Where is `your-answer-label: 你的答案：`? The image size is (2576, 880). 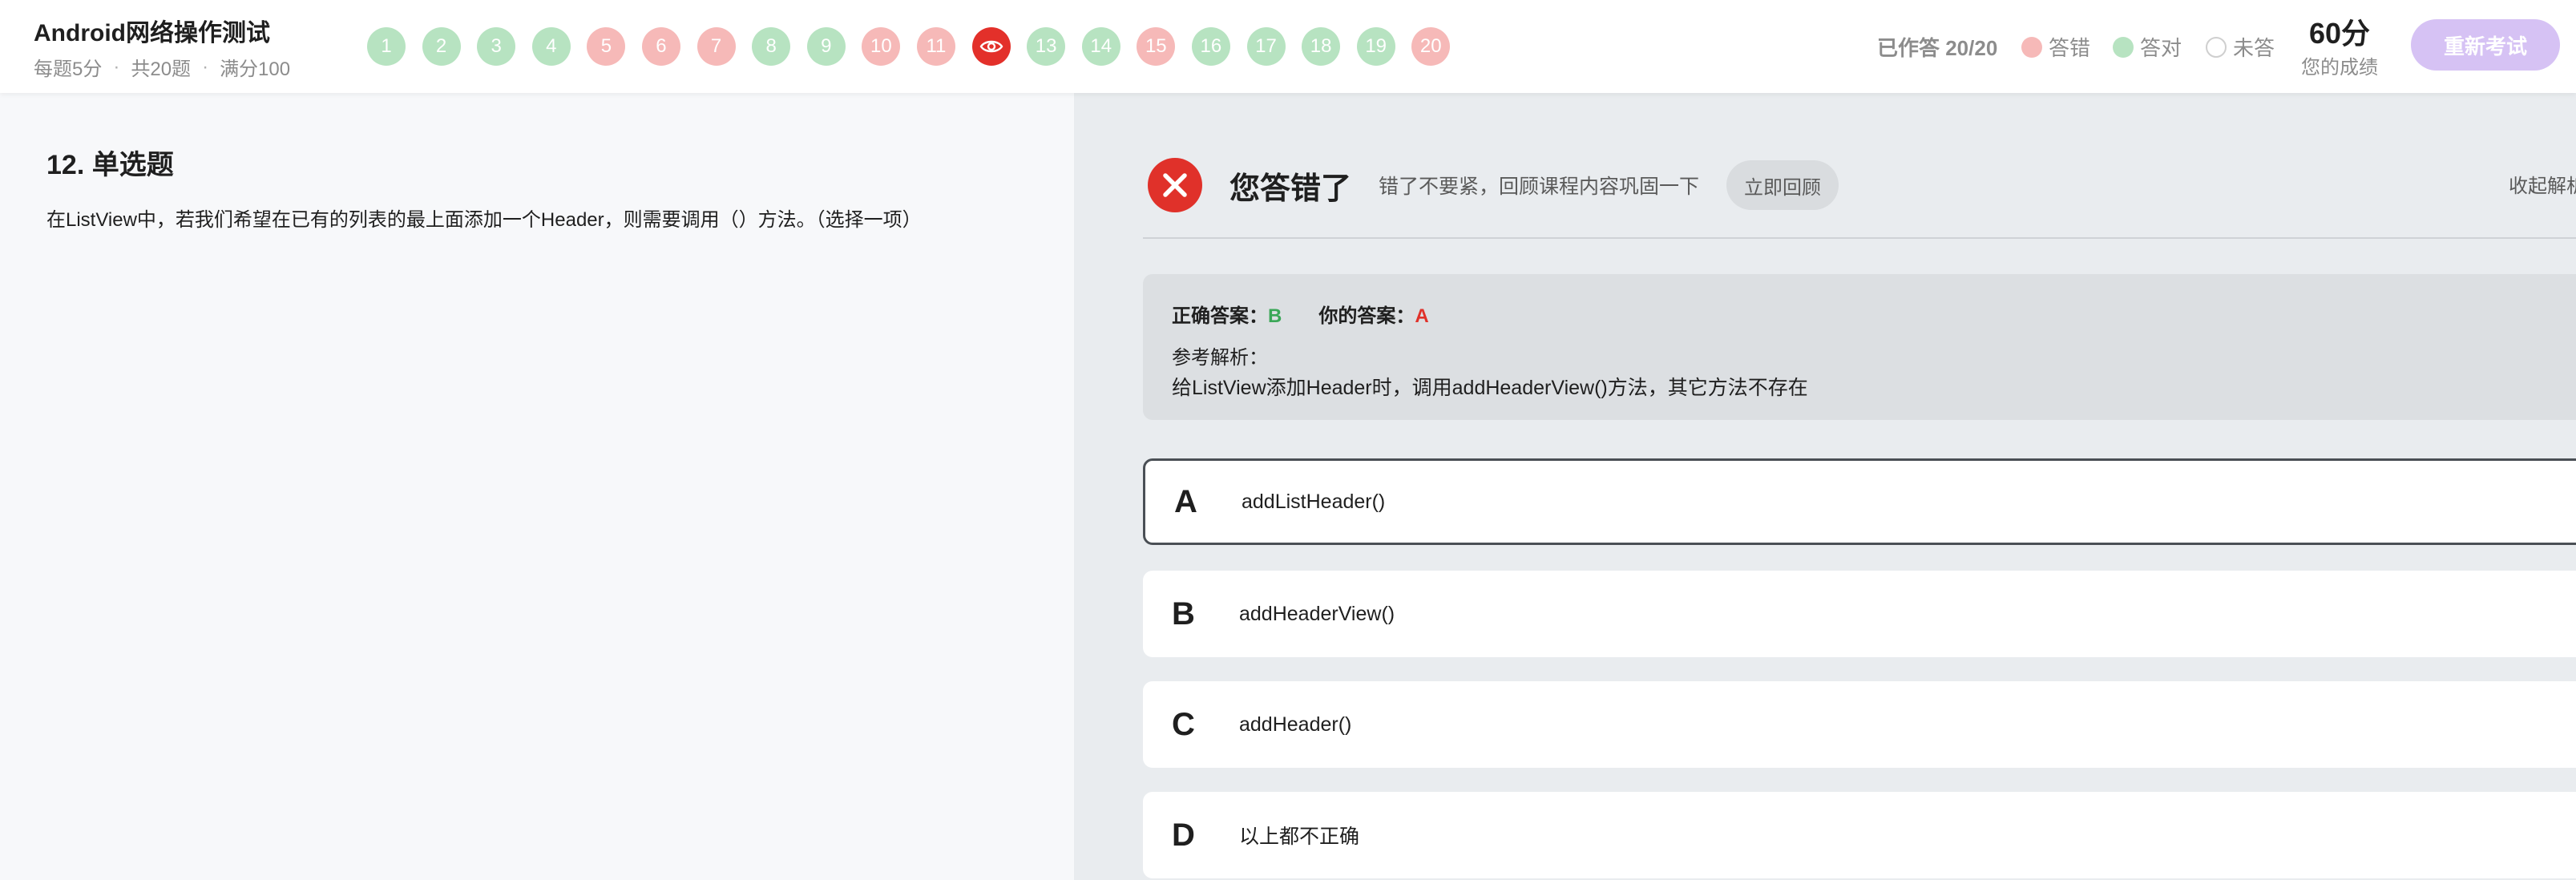
your-answer-label: 你的答案： is located at coordinates (1367, 316).